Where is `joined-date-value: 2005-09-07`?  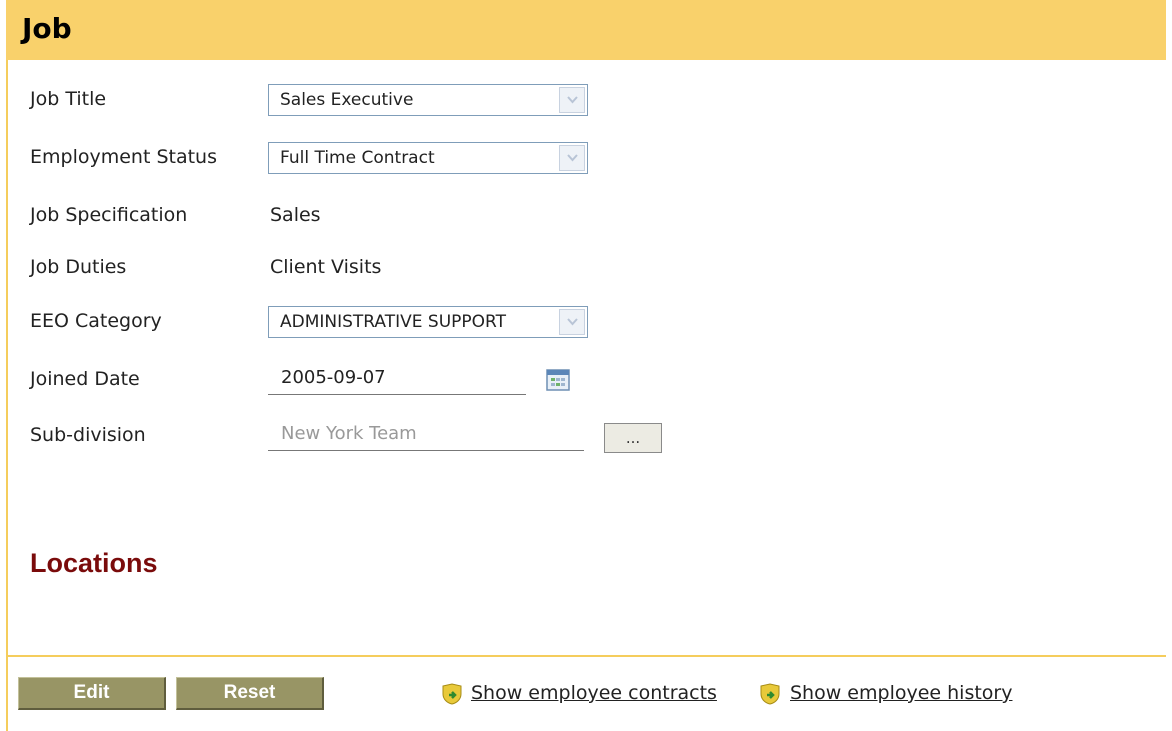
joined-date-value: 2005-09-07 is located at coordinates (333, 377).